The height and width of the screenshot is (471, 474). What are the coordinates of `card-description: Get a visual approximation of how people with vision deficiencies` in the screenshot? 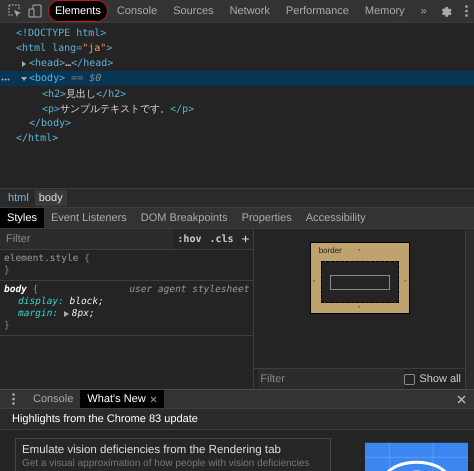 It's located at (166, 464).